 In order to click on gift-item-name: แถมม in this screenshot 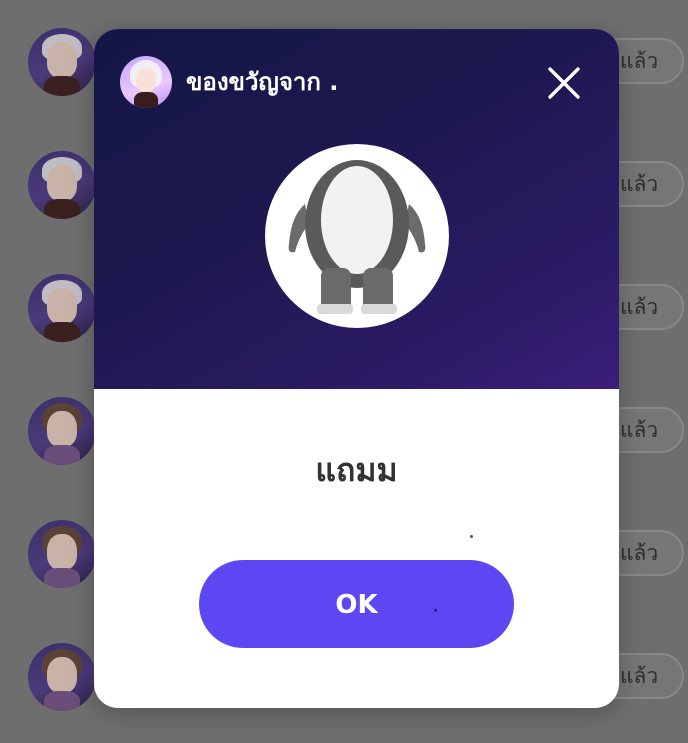, I will do `click(356, 470)`.